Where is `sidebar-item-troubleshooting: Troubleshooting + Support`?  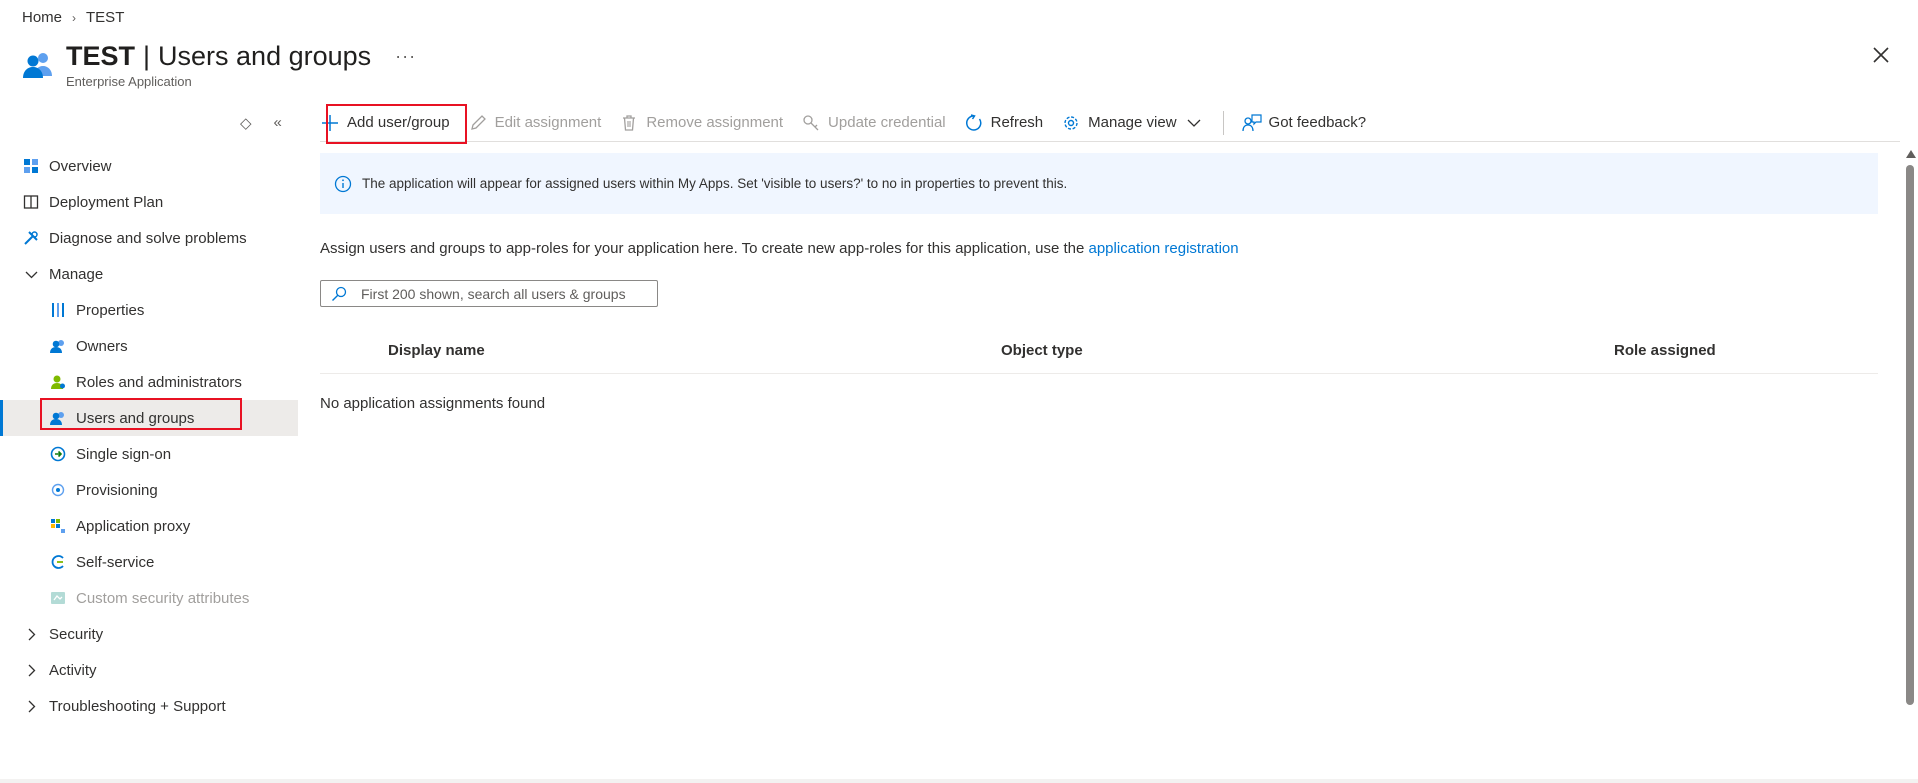 sidebar-item-troubleshooting: Troubleshooting + Support is located at coordinates (149, 706).